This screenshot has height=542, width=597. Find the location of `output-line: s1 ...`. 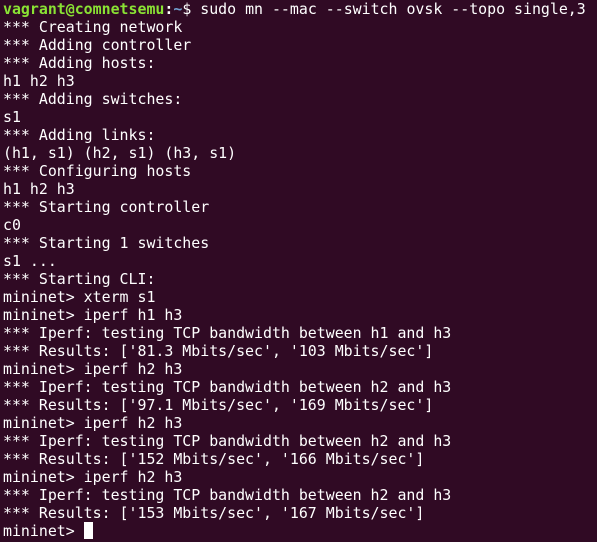

output-line: s1 ... is located at coordinates (30, 261).